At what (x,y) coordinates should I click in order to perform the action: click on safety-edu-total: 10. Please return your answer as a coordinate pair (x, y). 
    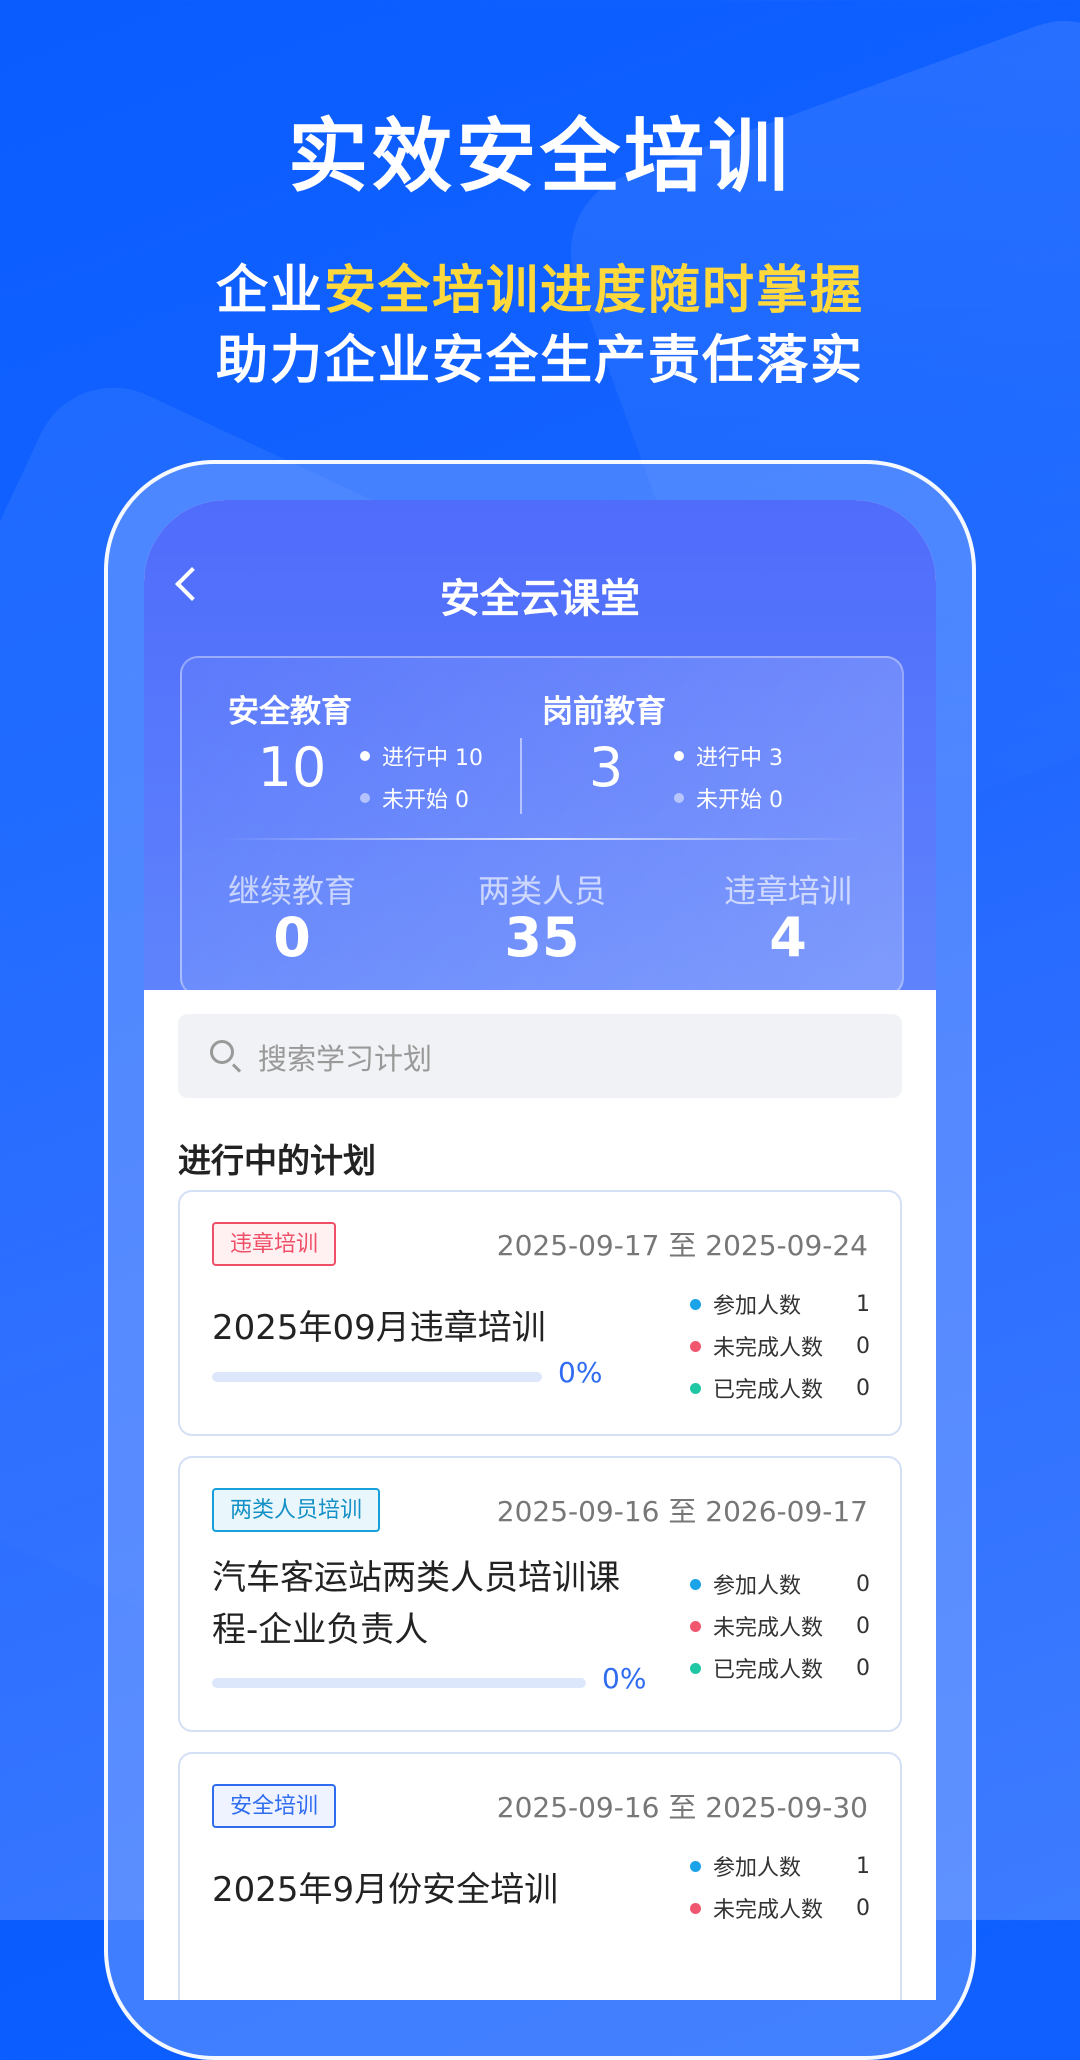
    Looking at the image, I should click on (292, 767).